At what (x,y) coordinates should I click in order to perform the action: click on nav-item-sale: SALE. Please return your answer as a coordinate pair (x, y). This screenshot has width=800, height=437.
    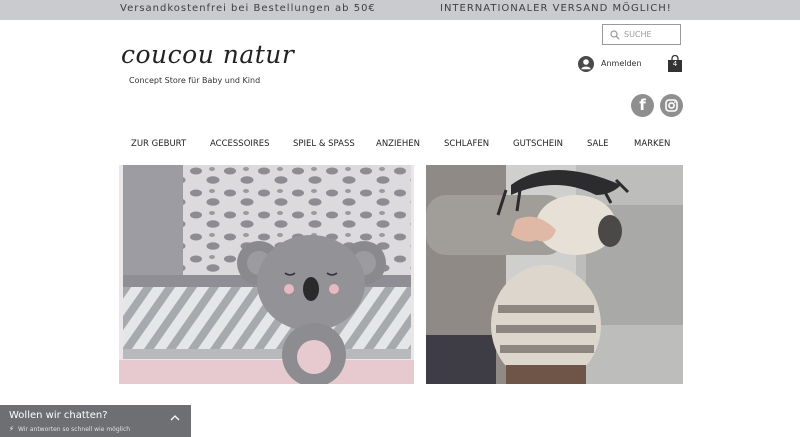
    Looking at the image, I should click on (597, 144).